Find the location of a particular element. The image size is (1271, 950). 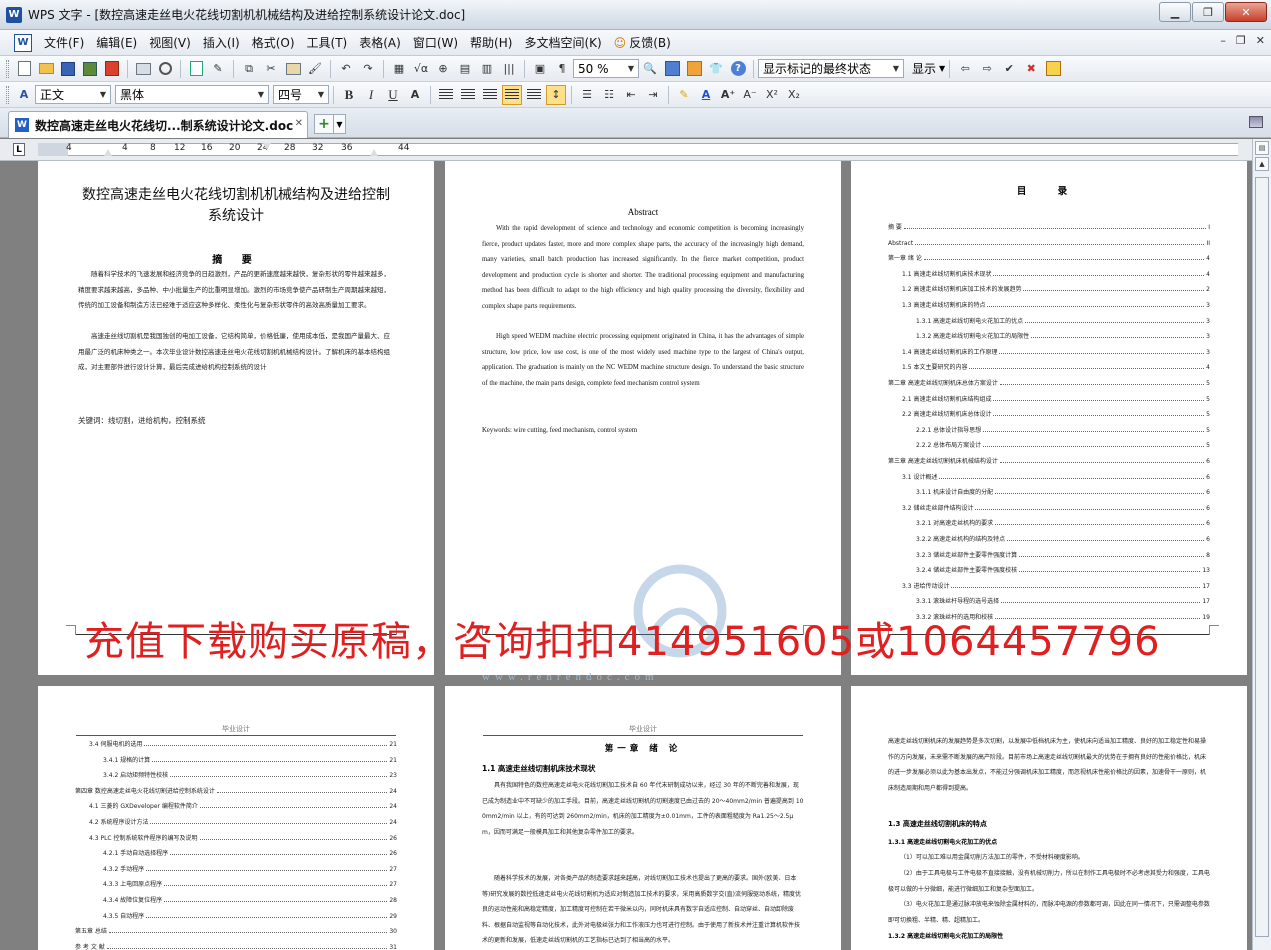

gift-icon is located at coordinates (694, 69).